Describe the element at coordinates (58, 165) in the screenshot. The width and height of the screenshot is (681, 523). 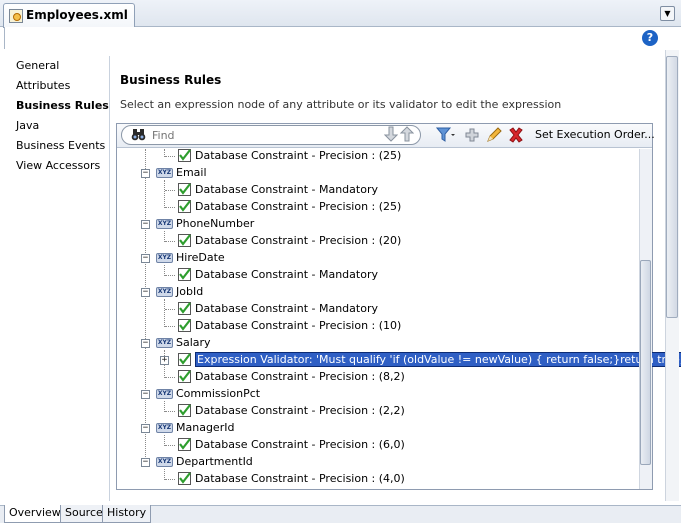
I see `sidebar-item-view-accessors: View Accessors` at that location.